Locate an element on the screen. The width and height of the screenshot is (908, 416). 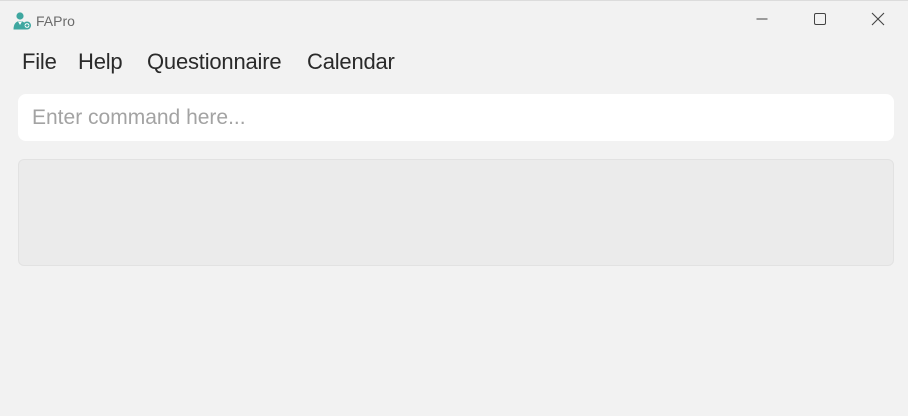
close-button is located at coordinates (878, 21).